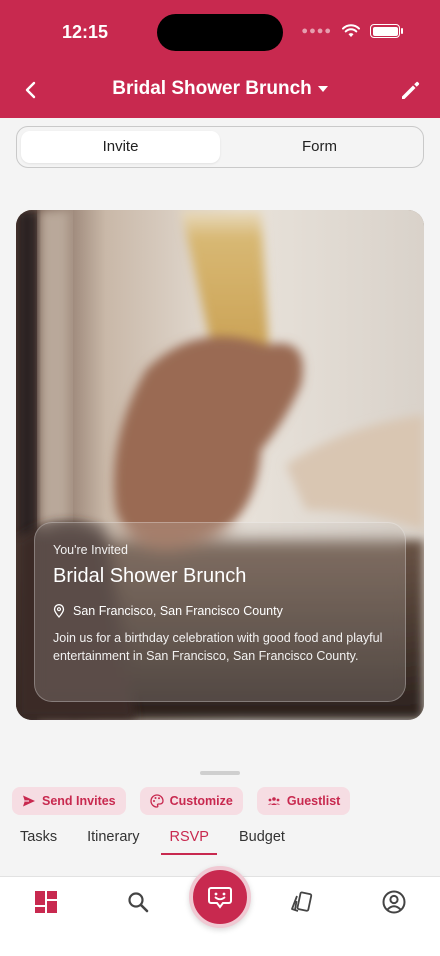 The image size is (440, 956). What do you see at coordinates (220, 59) in the screenshot?
I see `app-header: 12:15 ●●●● Bridal Shower Brunch` at bounding box center [220, 59].